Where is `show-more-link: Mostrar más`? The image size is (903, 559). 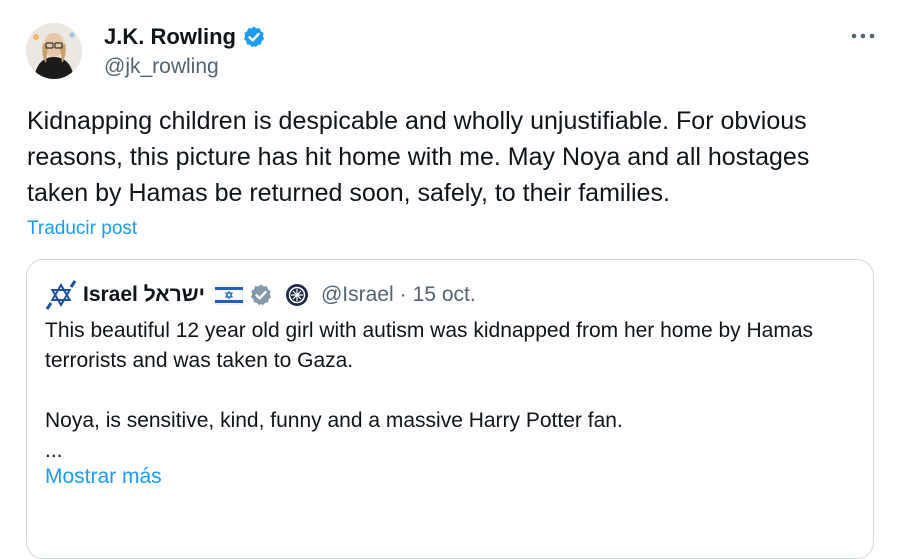 show-more-link: Mostrar más is located at coordinates (103, 477).